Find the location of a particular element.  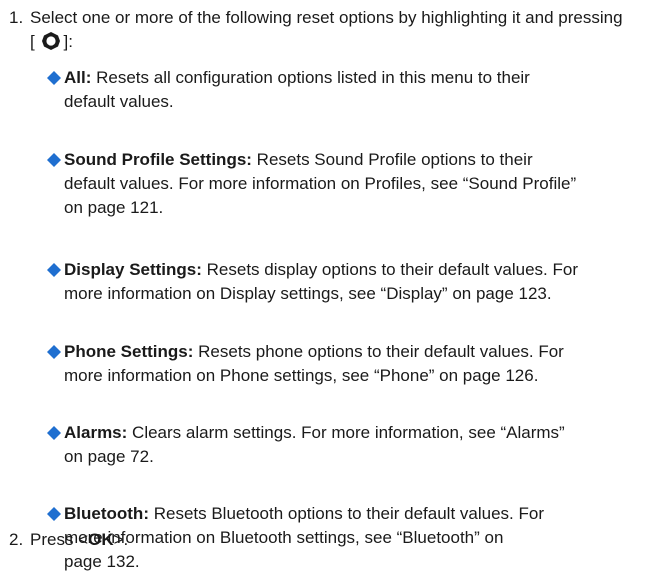

option-desc-line3: page 132. is located at coordinates (102, 561).